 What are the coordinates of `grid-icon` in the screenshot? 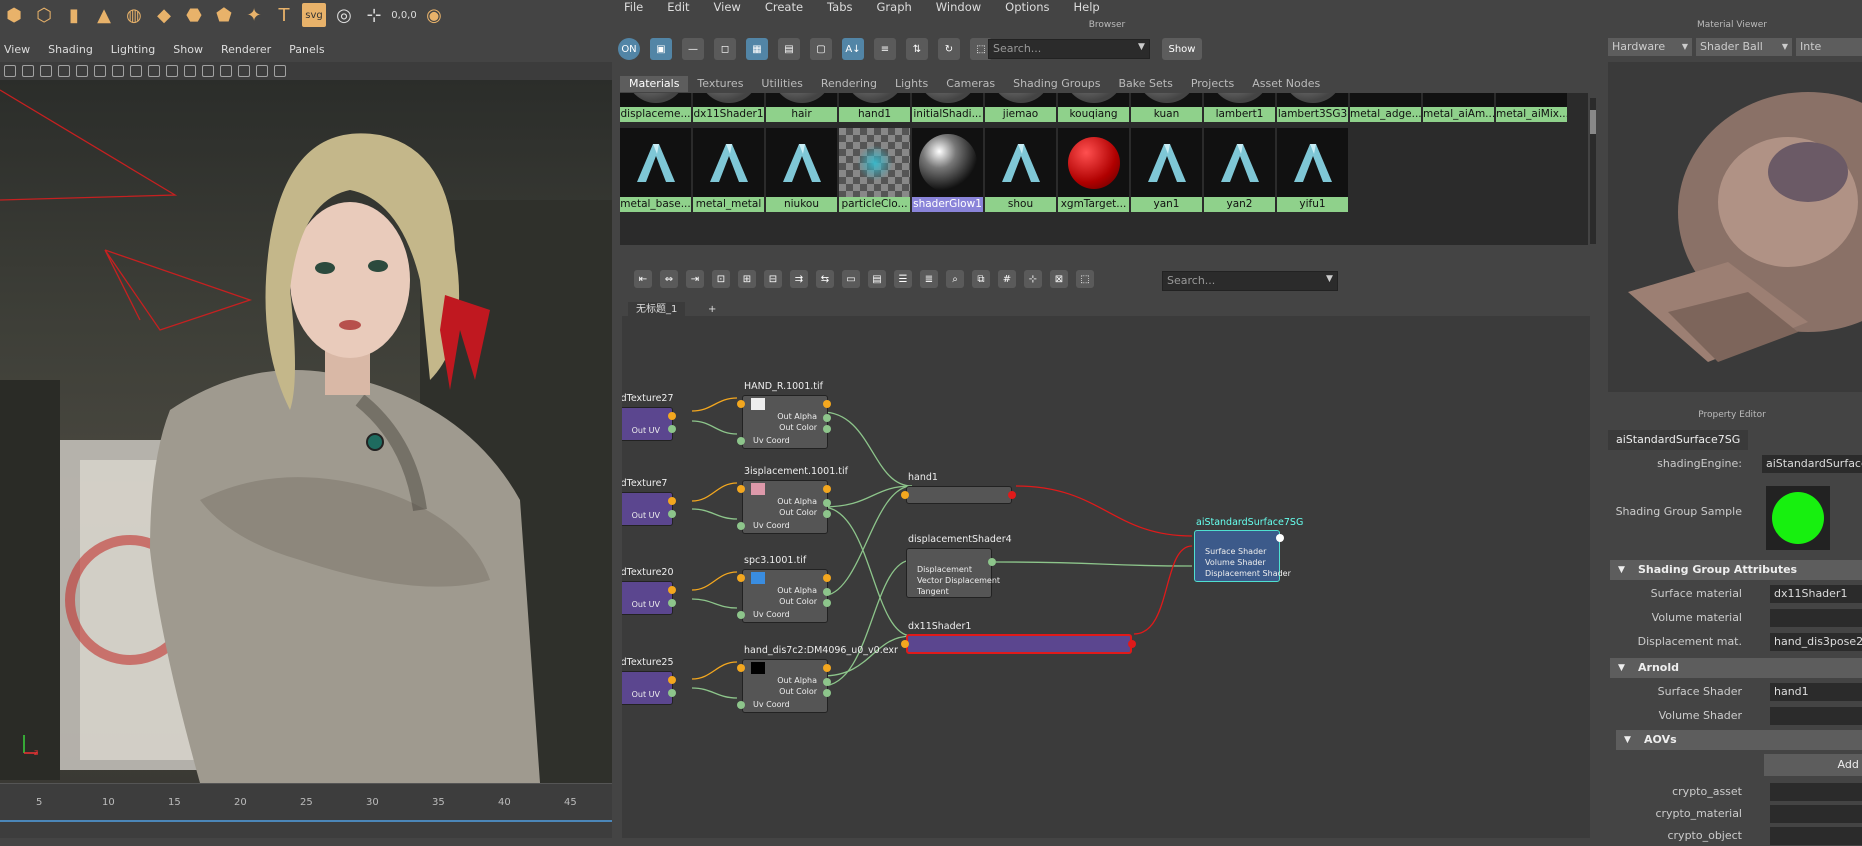 It's located at (64, 71).